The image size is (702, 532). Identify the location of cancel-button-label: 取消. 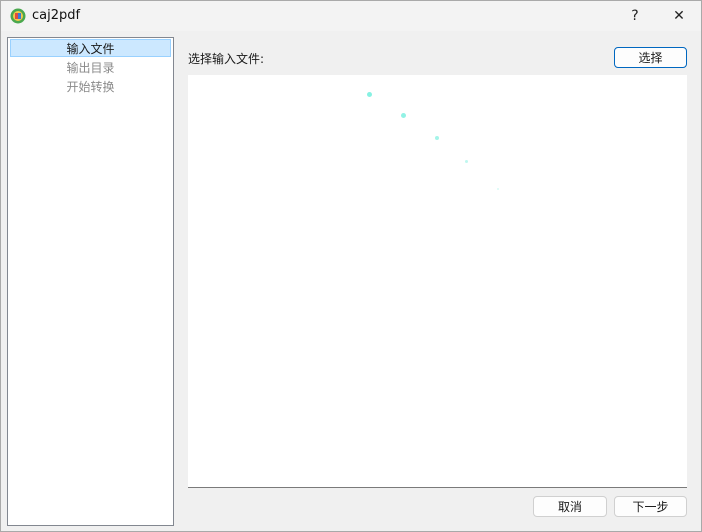
(569, 507).